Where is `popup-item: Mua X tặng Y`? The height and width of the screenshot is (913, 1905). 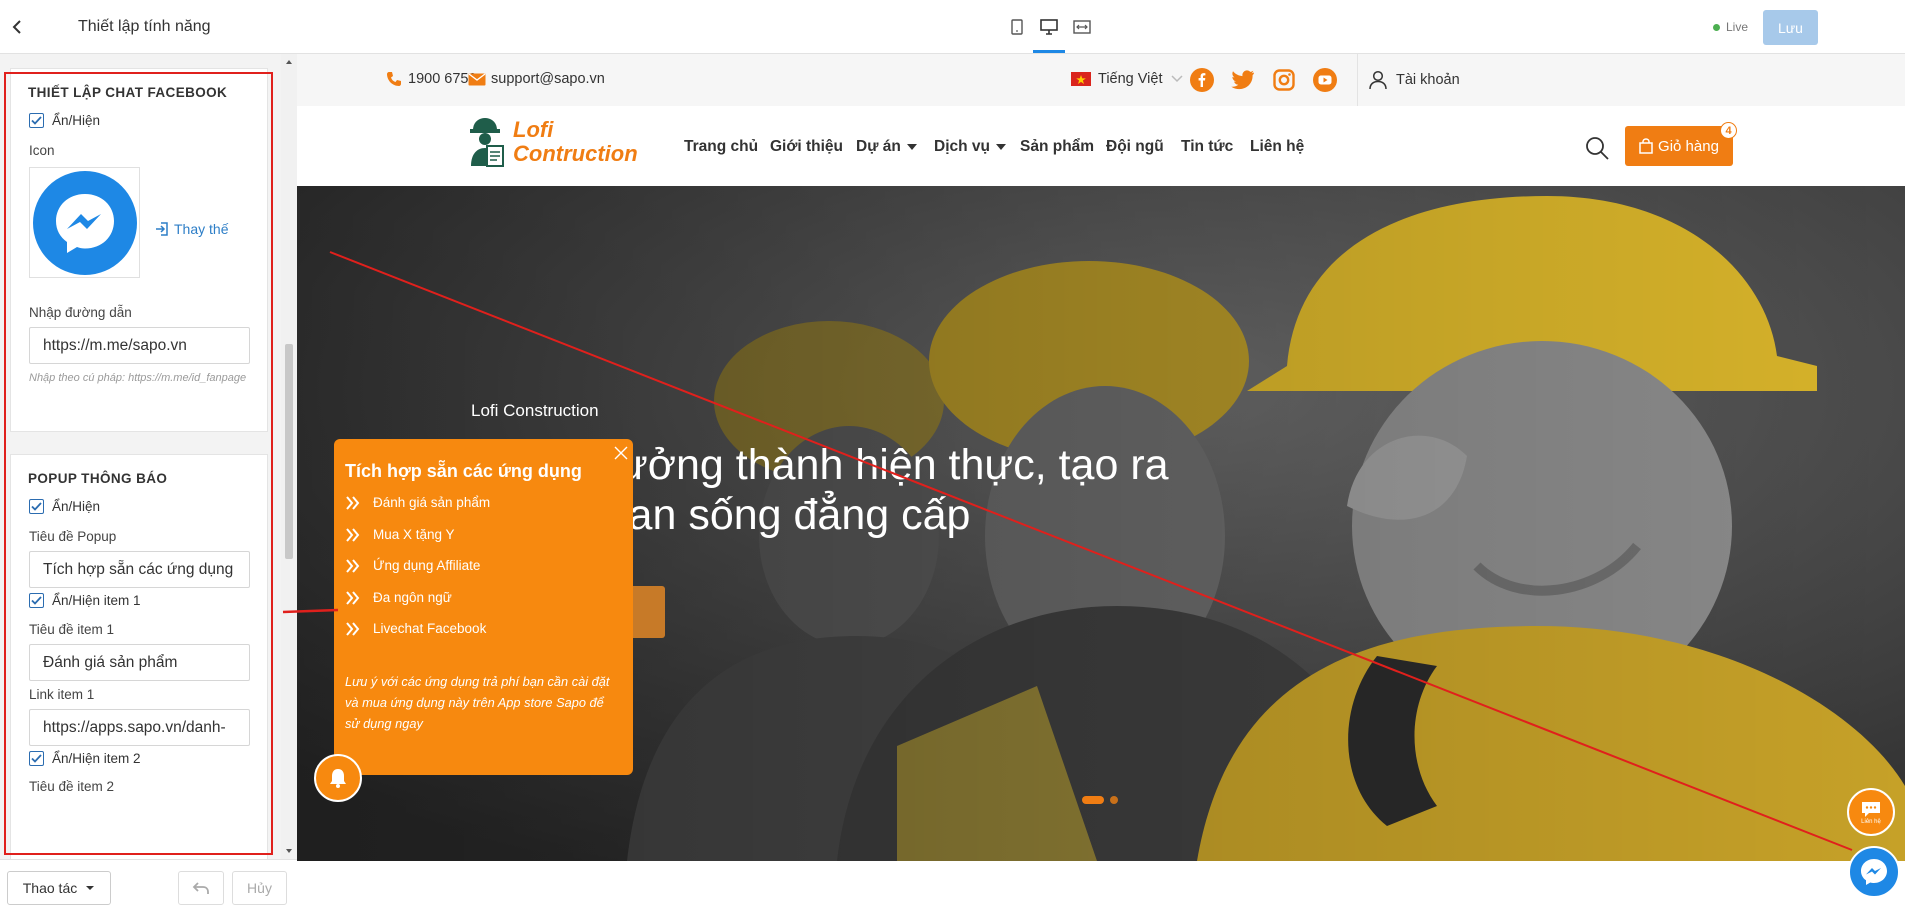 popup-item: Mua X tặng Y is located at coordinates (400, 534).